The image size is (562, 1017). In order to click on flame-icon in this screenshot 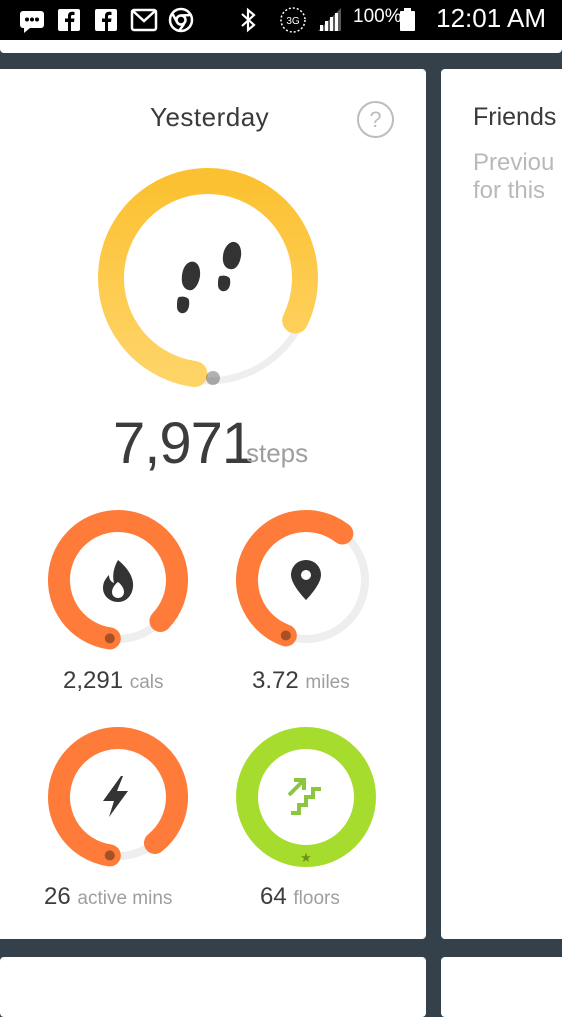, I will do `click(118, 581)`.